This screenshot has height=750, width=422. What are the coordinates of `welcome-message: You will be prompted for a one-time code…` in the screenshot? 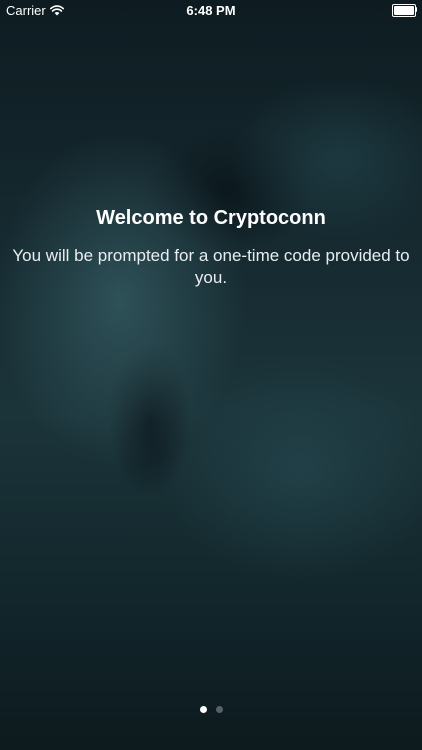 It's located at (211, 266).